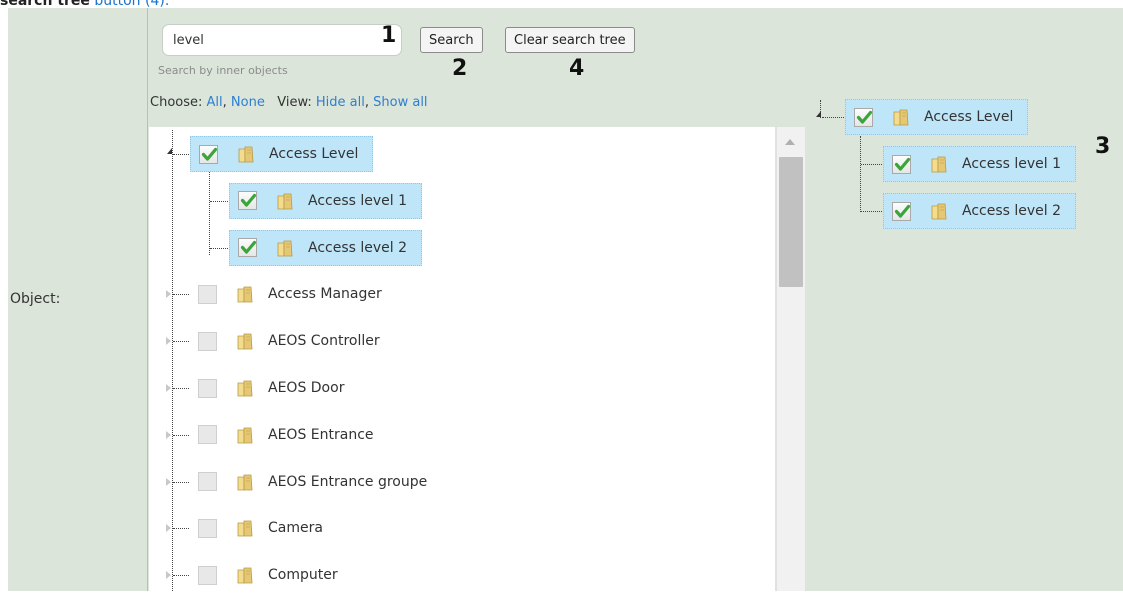  I want to click on tree-item-node: Access Level, so click(282, 154).